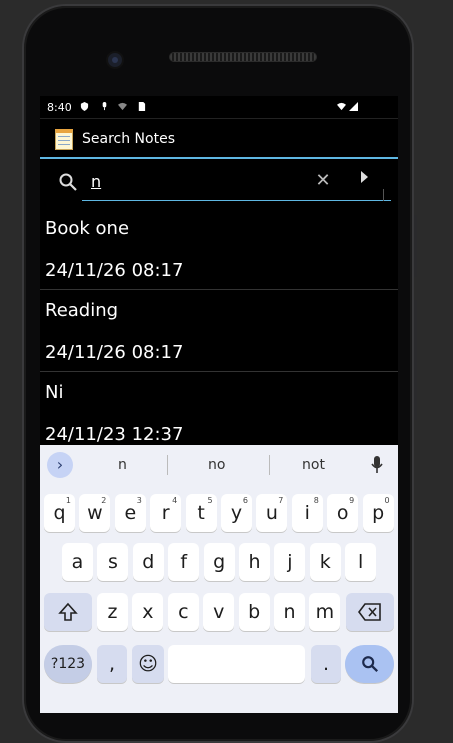 The height and width of the screenshot is (743, 453). Describe the element at coordinates (64, 139) in the screenshot. I see `notepad-icon` at that location.